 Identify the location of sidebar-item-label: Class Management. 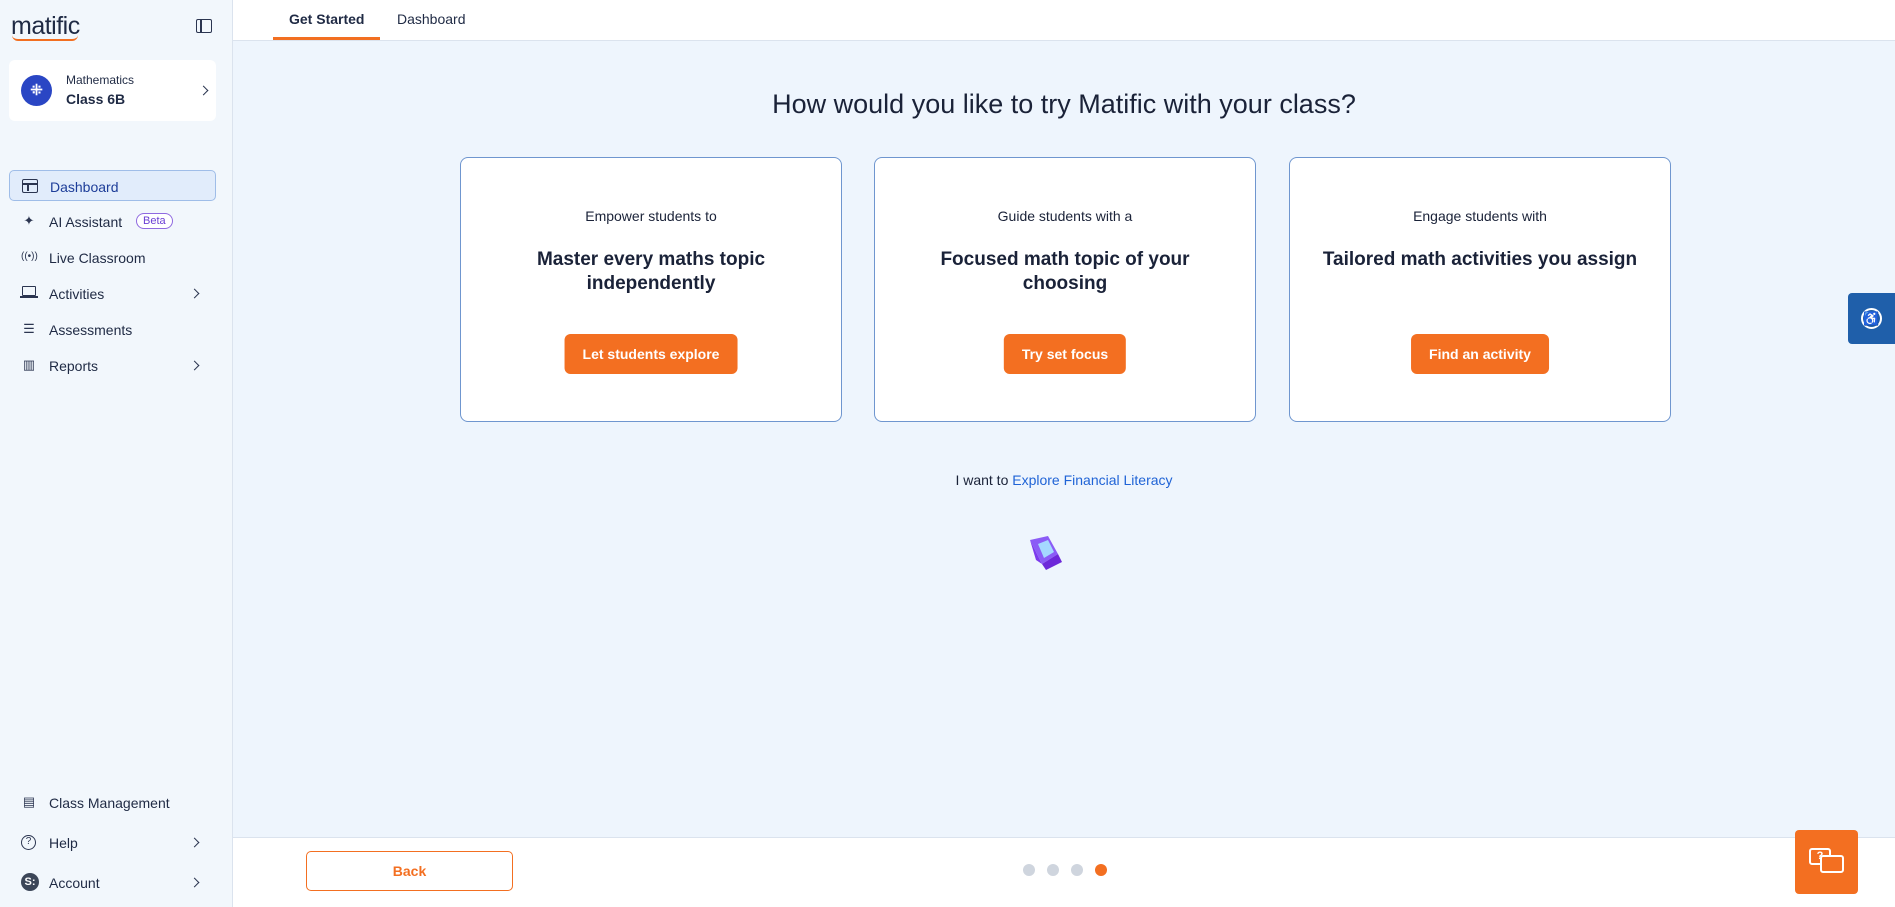
(109, 803).